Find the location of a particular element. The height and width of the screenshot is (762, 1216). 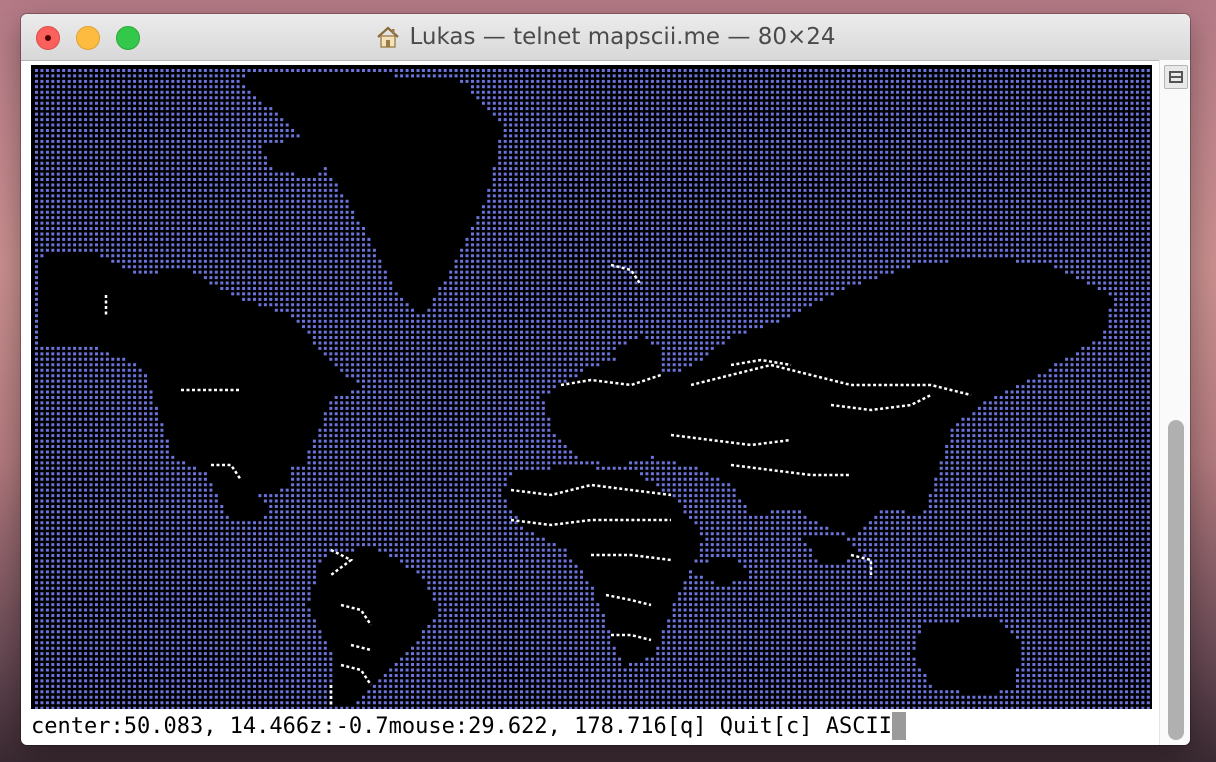

window-title: Lukas — telnet mapscii.me — 80×24 is located at coordinates (622, 37).